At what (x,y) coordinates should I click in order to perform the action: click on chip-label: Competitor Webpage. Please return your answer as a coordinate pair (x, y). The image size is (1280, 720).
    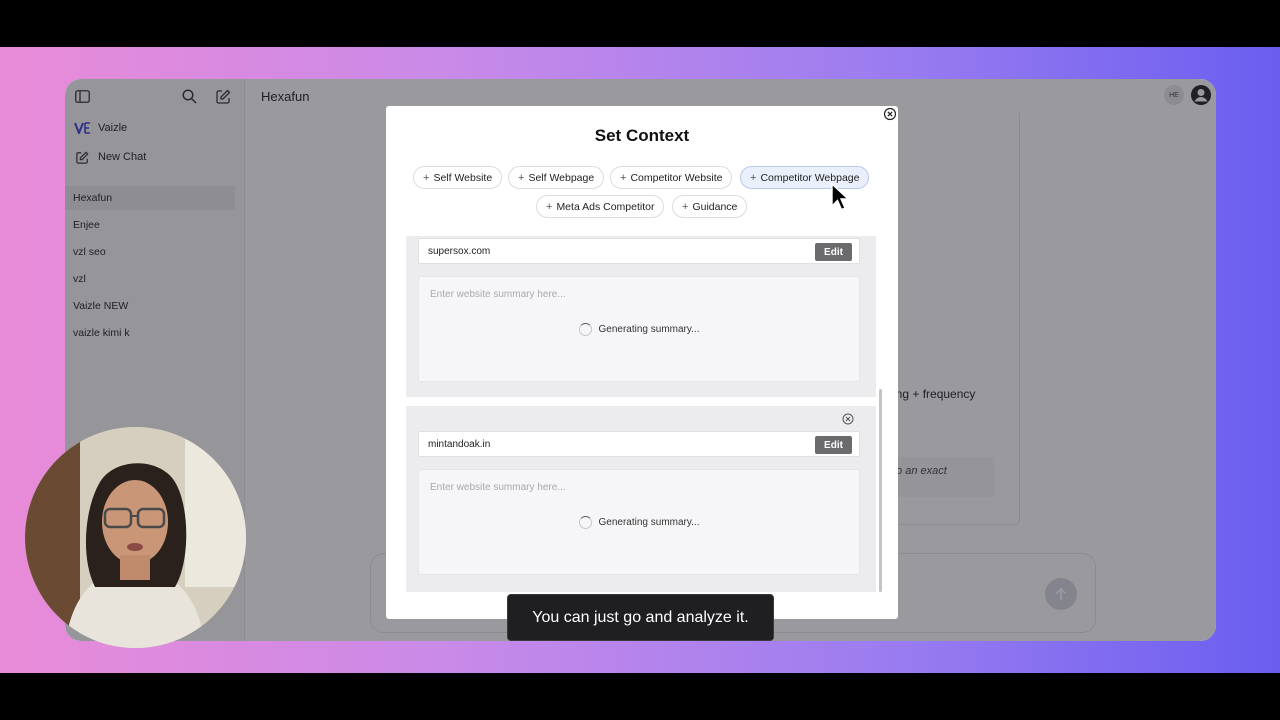
    Looking at the image, I should click on (810, 177).